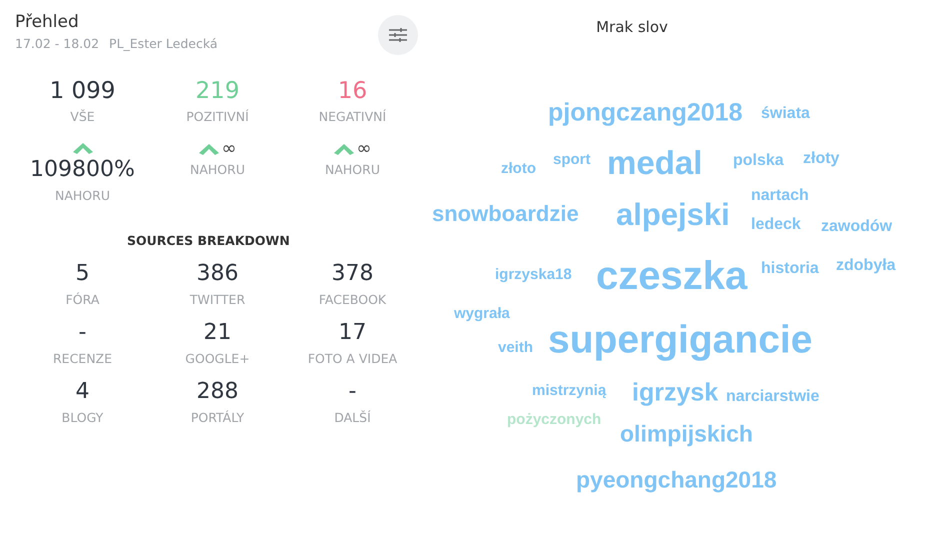  Describe the element at coordinates (83, 299) in the screenshot. I see `source-label: FÓRA` at that location.